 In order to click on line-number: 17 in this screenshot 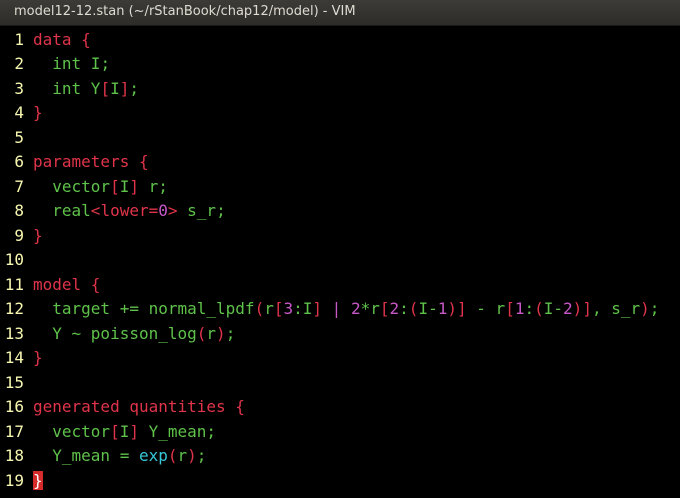, I will do `click(14, 431)`.